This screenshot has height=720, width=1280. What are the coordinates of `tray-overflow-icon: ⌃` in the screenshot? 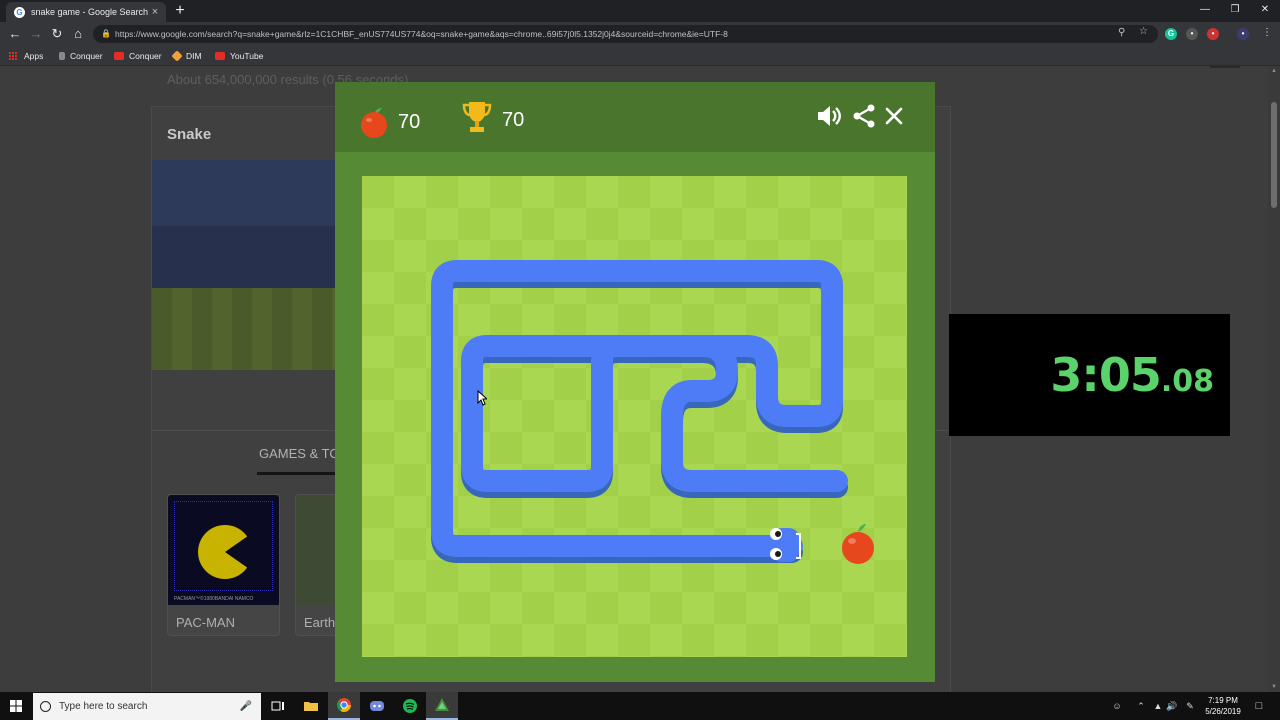 It's located at (1141, 706).